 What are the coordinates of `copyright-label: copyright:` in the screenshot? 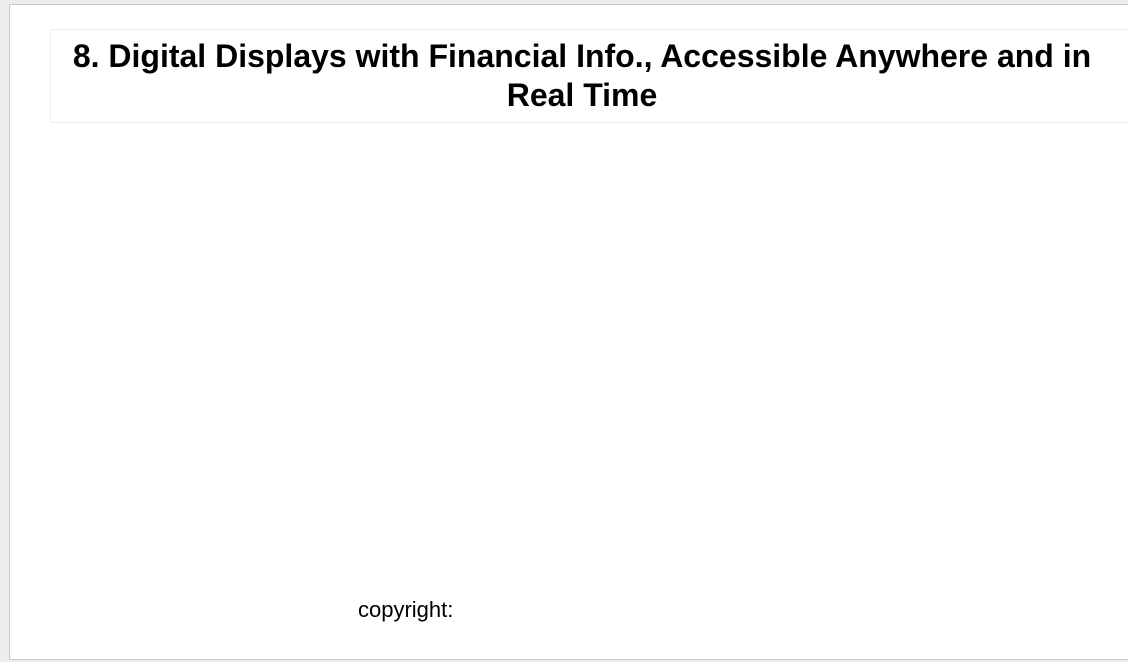 It's located at (405, 609).